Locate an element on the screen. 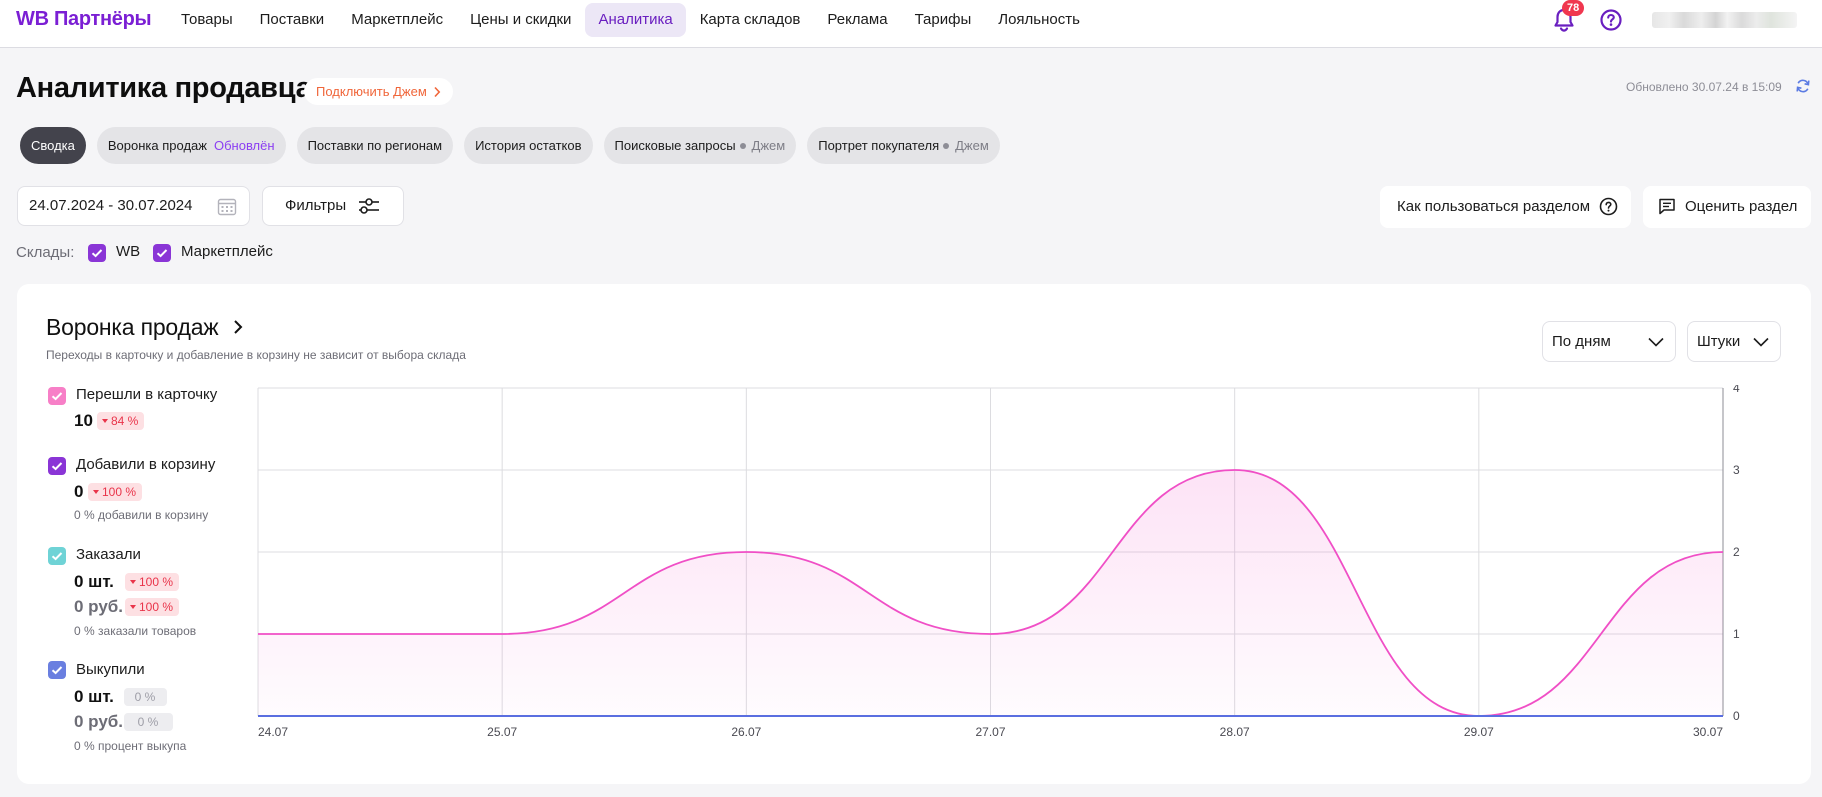 The width and height of the screenshot is (1822, 797). metric-bought-out-checkbox is located at coordinates (57, 670).